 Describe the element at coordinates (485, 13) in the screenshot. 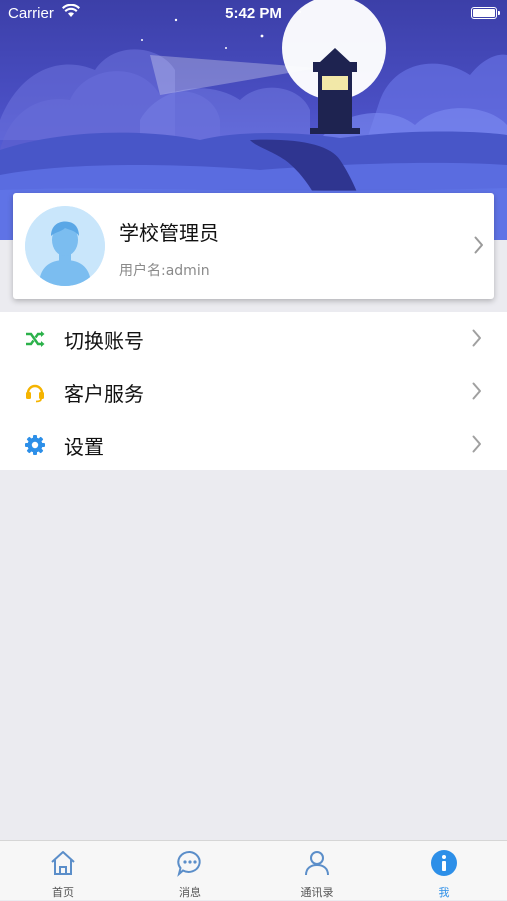

I see `battery-icon` at that location.